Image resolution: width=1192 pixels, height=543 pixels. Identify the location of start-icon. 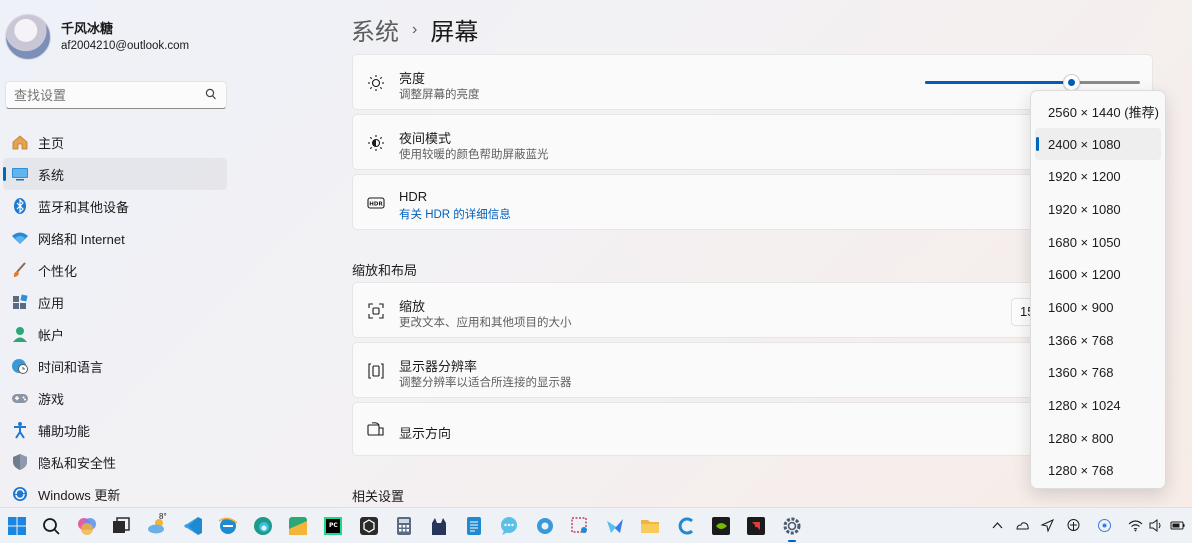
(17, 526).